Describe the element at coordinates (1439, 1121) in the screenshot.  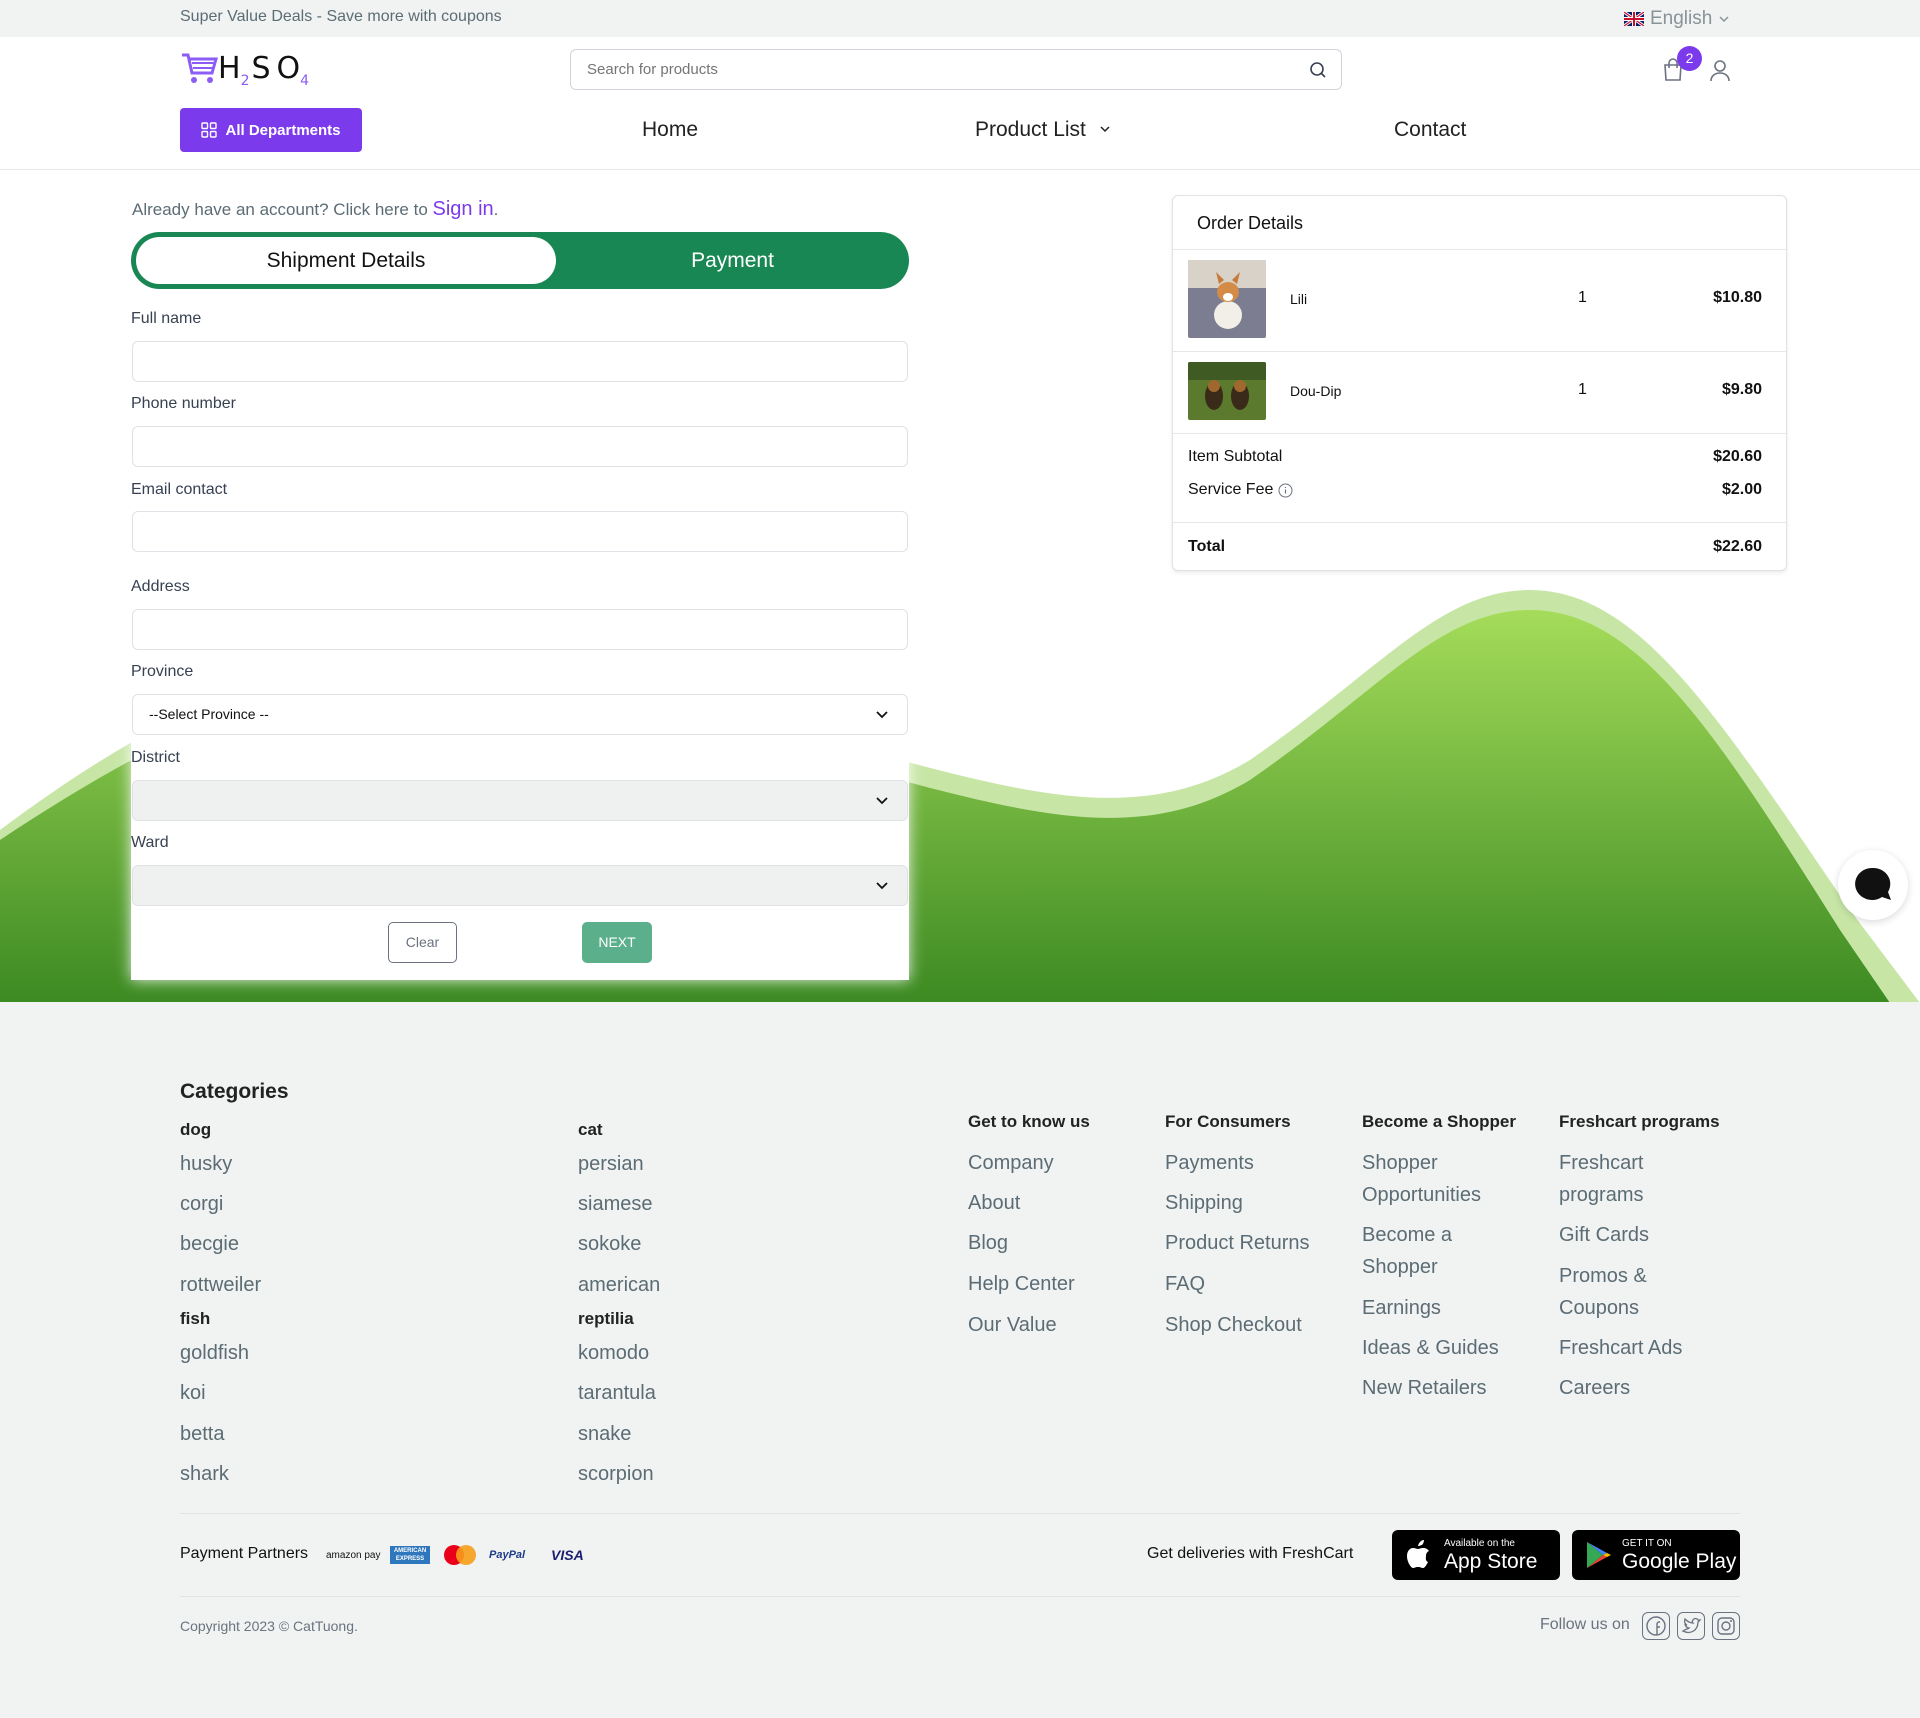
I see `footer-column-title: Become a Shopper` at that location.